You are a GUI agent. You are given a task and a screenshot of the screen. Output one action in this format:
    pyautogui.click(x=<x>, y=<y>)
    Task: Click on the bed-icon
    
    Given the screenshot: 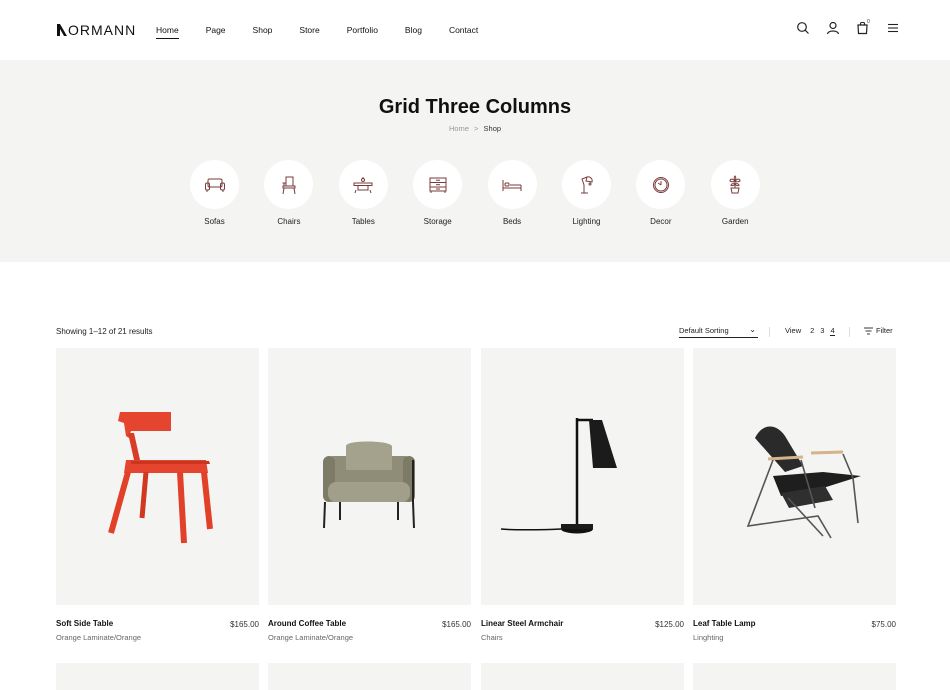 What is the action you would take?
    pyautogui.click(x=512, y=185)
    